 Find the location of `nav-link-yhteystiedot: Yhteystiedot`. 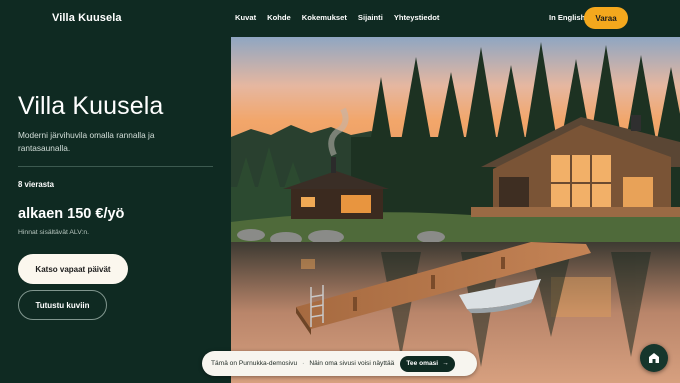

nav-link-yhteystiedot: Yhteystiedot is located at coordinates (417, 17).